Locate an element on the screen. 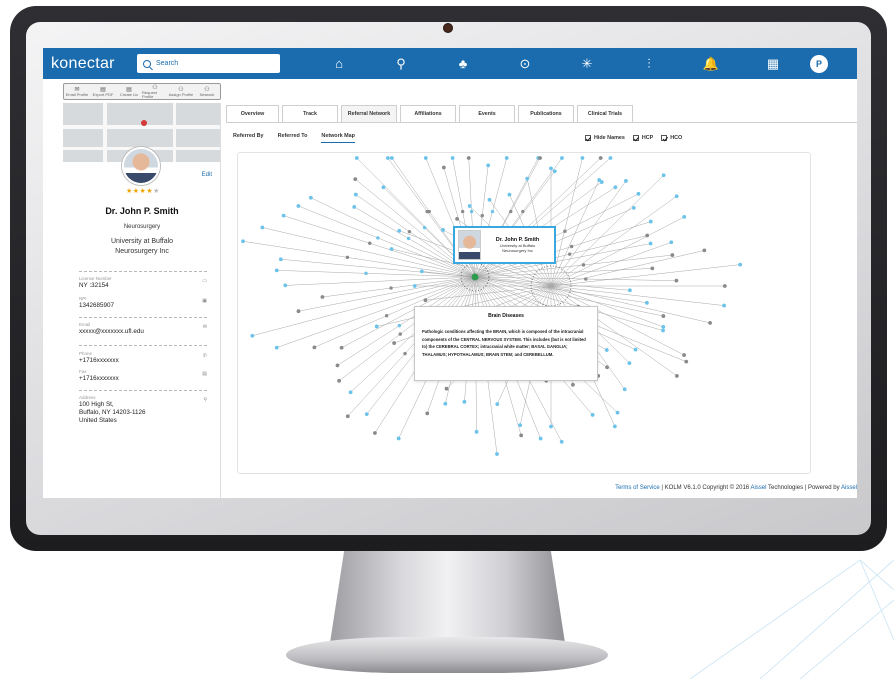 The height and width of the screenshot is (679, 894). terms-link: Terms of Service is located at coordinates (637, 488).